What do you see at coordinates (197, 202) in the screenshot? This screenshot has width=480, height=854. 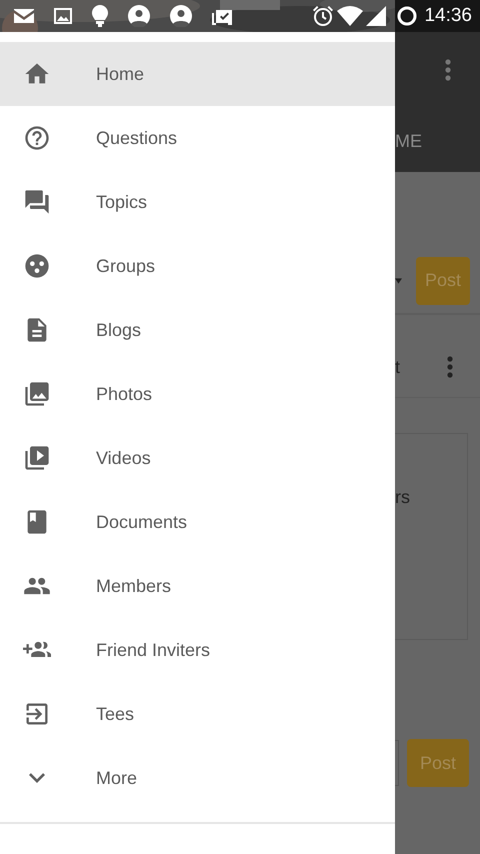 I see `nav-item: Topics` at bounding box center [197, 202].